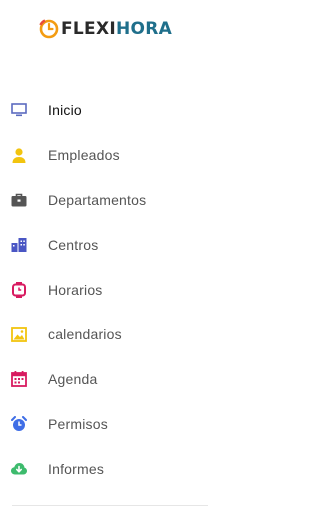  What do you see at coordinates (88, 29) in the screenshot?
I see `brand-part-flexi: FLEXI` at bounding box center [88, 29].